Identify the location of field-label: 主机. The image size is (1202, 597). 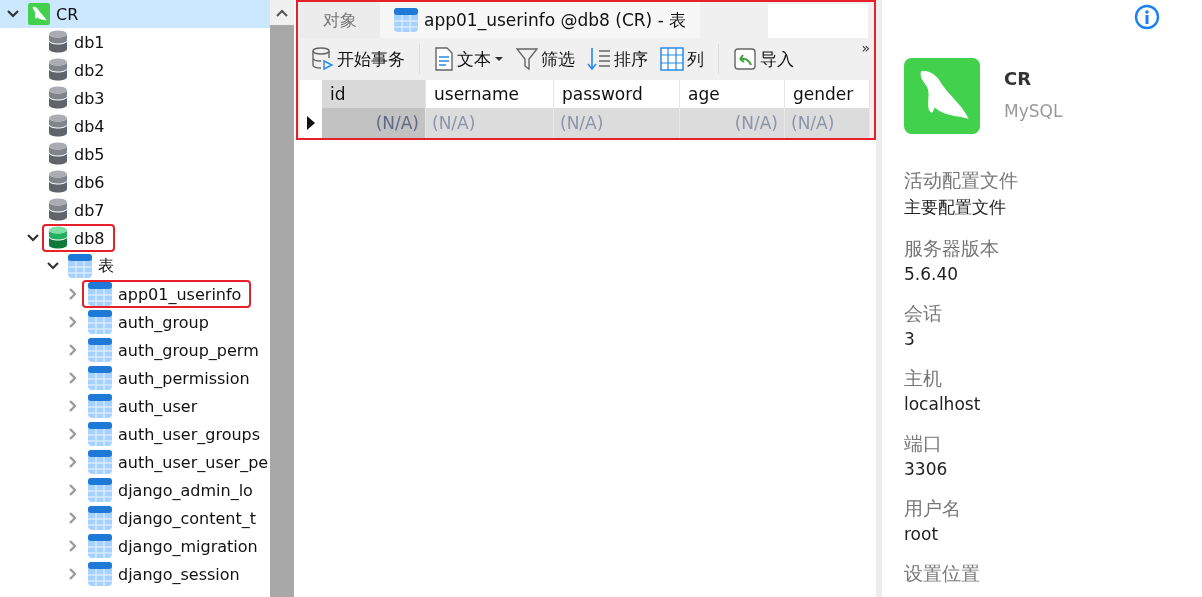
(923, 378).